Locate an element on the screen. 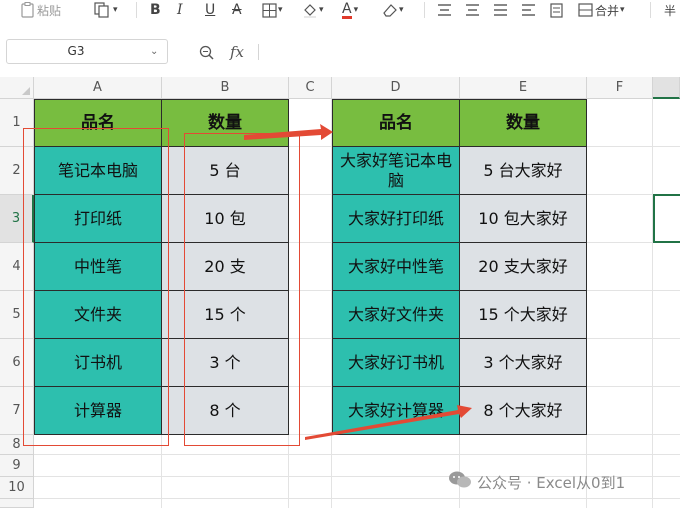 This screenshot has height=508, width=680. arrow-to-e7-icon is located at coordinates (388, 422).